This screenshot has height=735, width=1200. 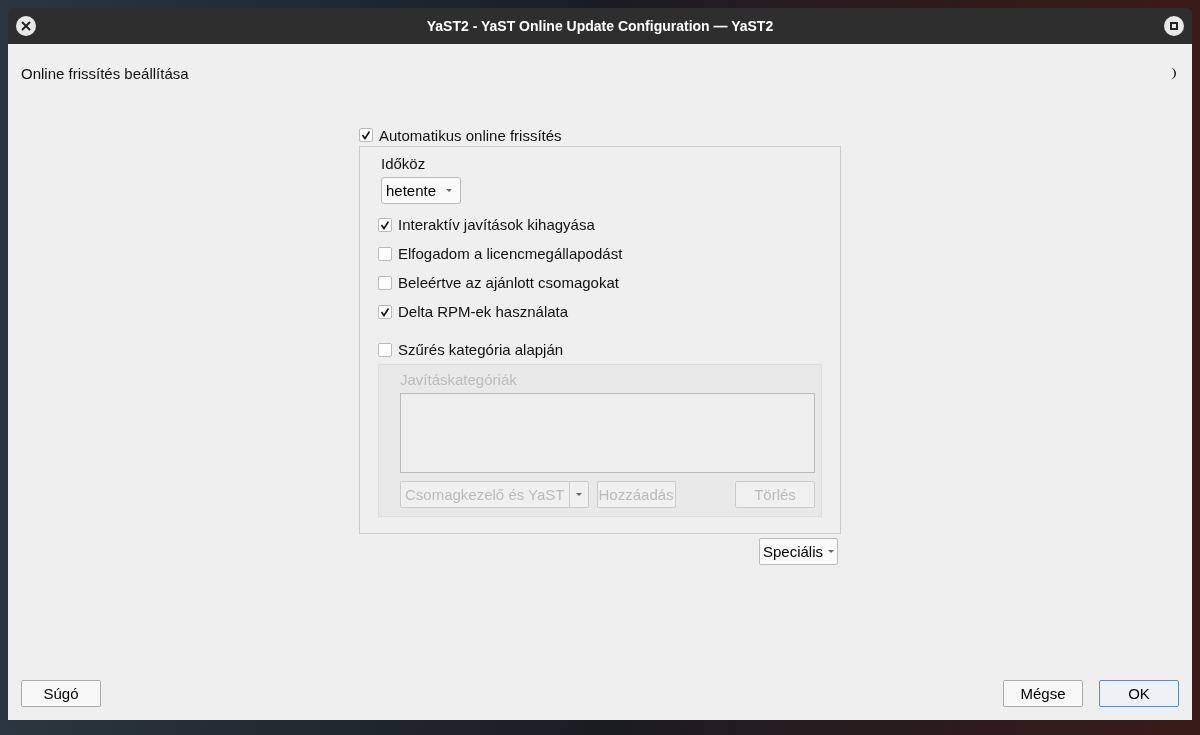 I want to click on window-title: YaST2 - YaST Online Update Configuration — YaST2, so click(x=600, y=26).